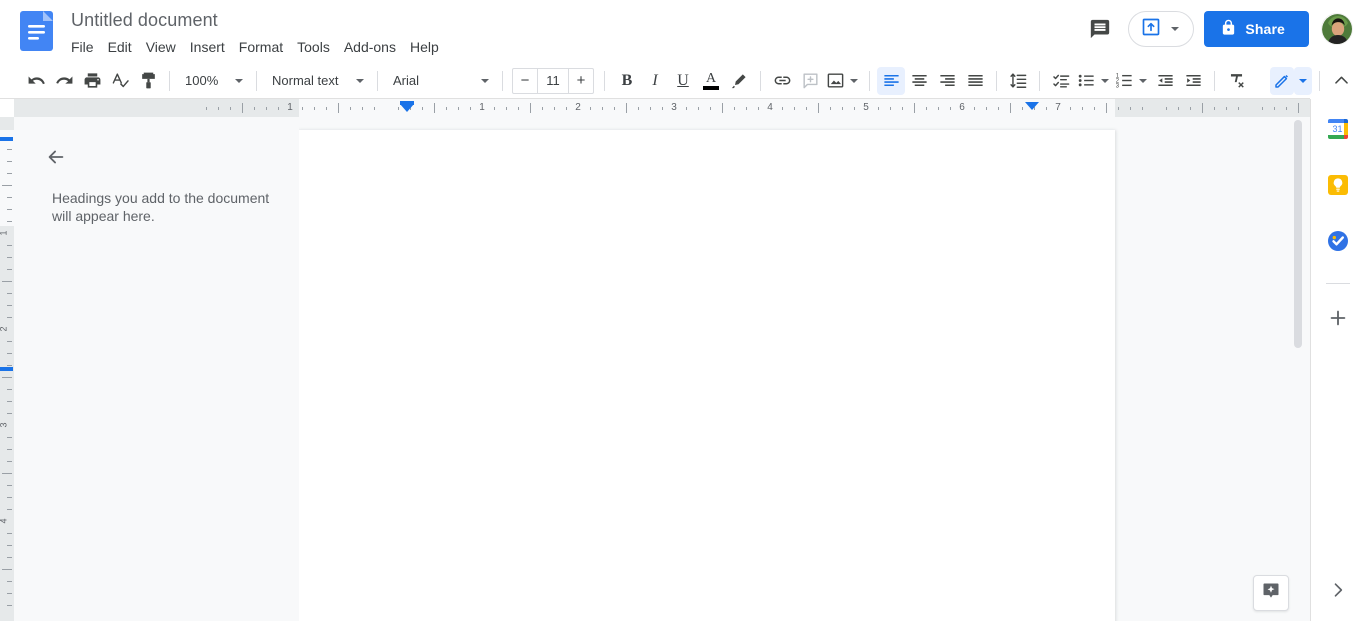  I want to click on bulleted-list-icon, so click(1086, 81).